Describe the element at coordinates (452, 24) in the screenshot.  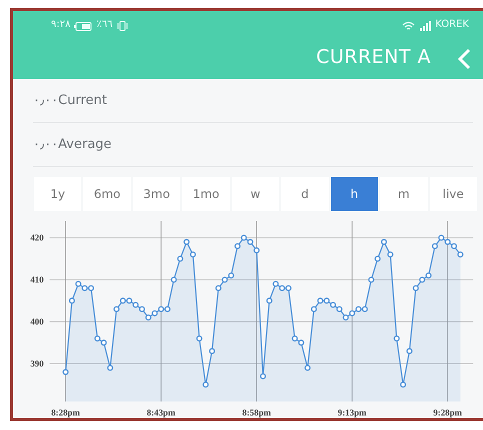
I see `carrier-name: KOREK` at that location.